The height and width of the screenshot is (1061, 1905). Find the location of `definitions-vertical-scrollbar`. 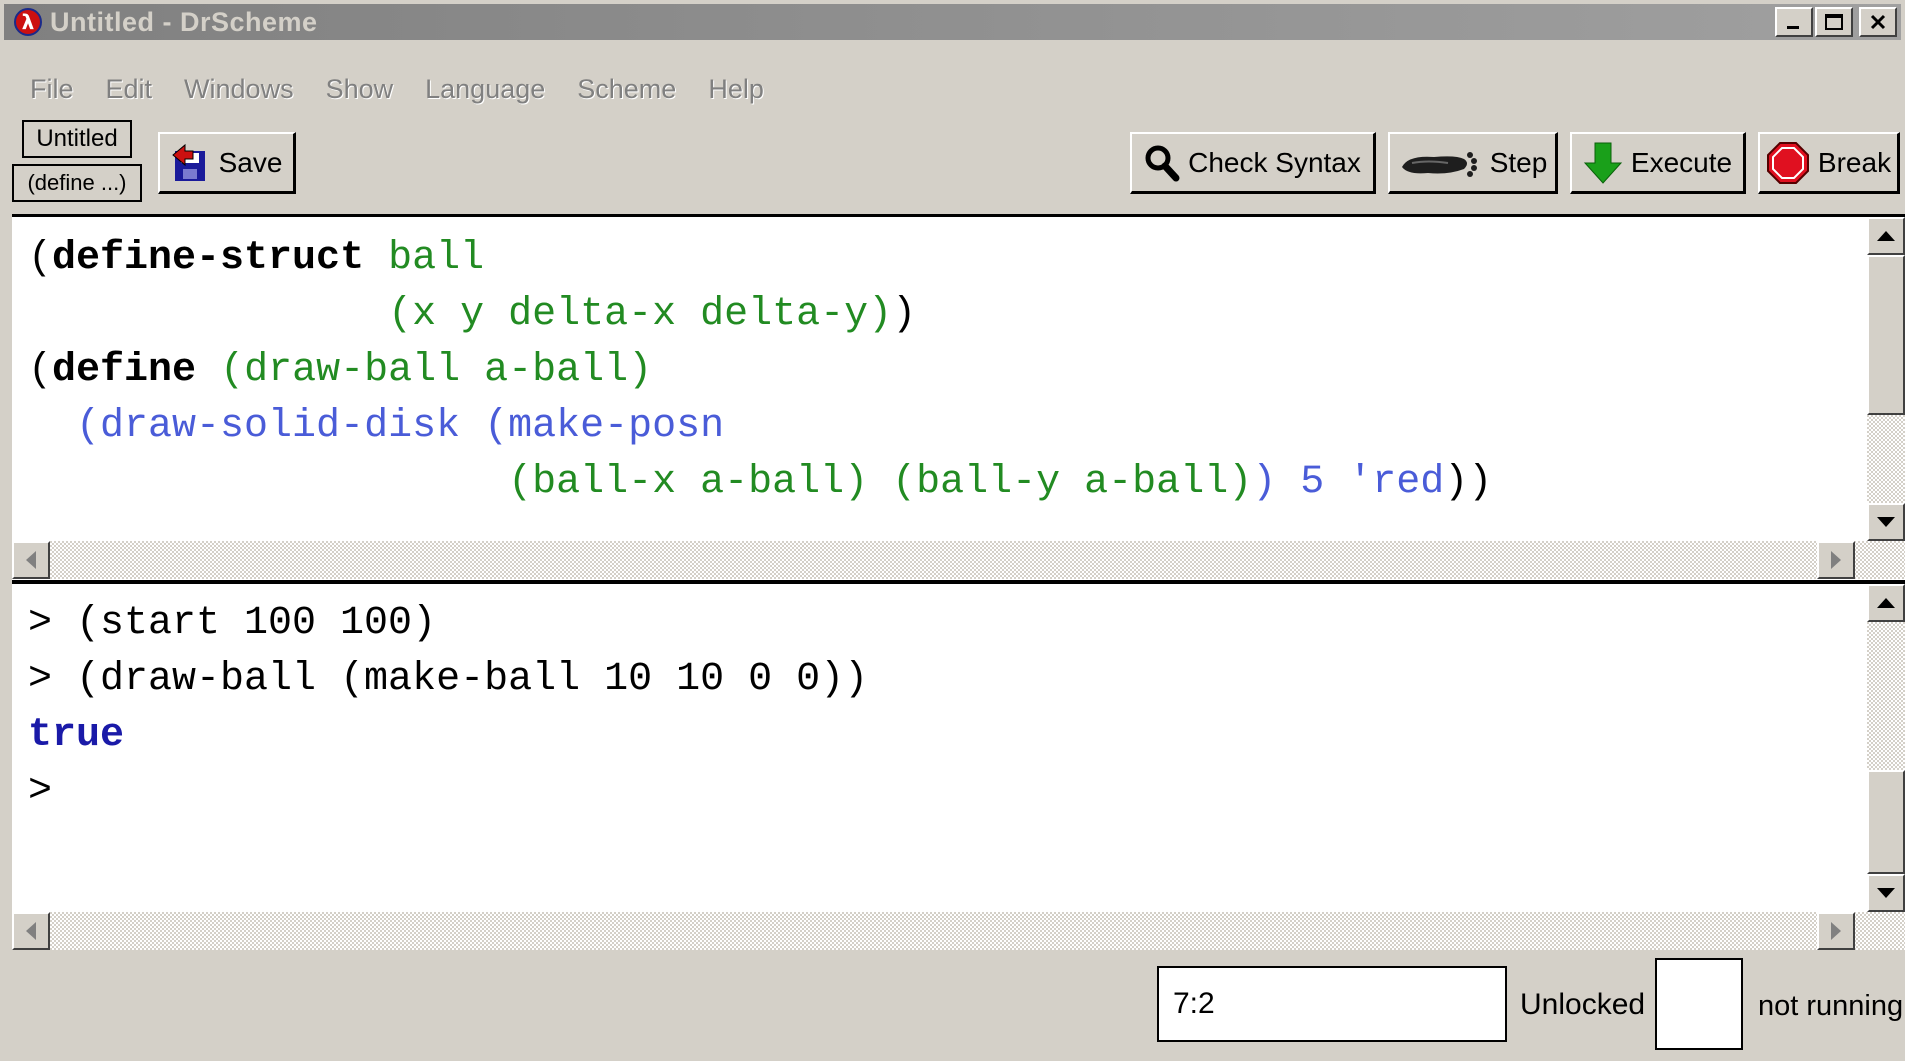

definitions-vertical-scrollbar is located at coordinates (1886, 379).